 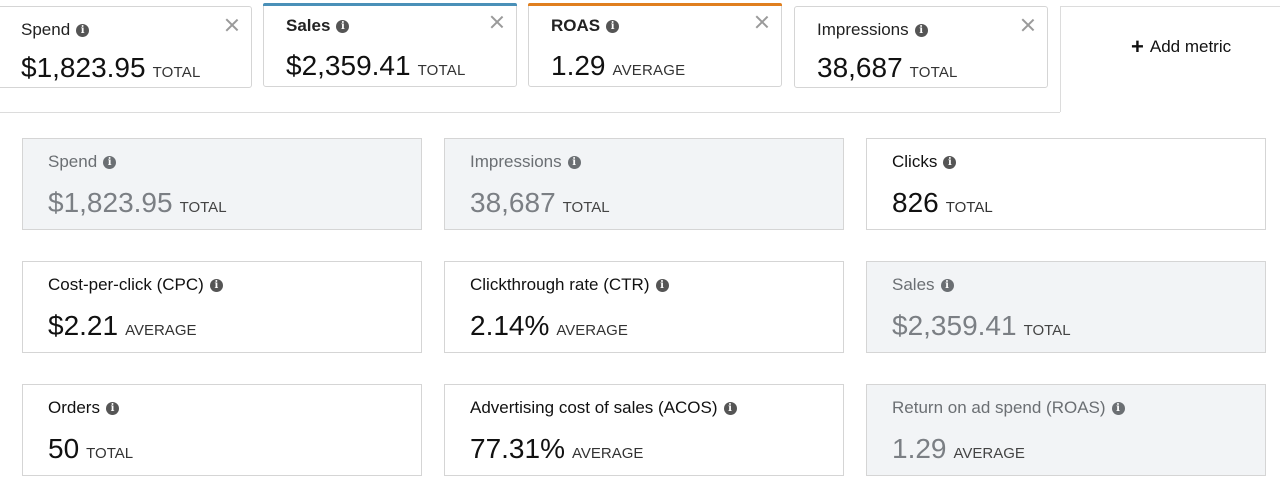 I want to click on metric-card-label-wrap: Impressions i, so click(x=525, y=162).